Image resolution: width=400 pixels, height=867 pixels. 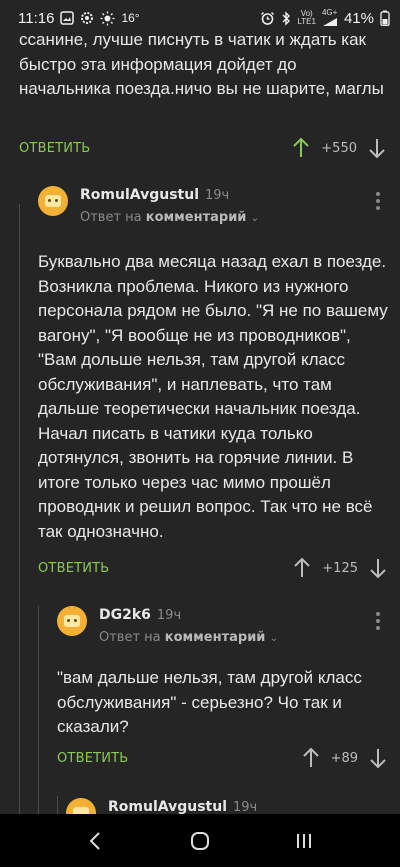 I want to click on vote-count: +125, so click(x=340, y=568).